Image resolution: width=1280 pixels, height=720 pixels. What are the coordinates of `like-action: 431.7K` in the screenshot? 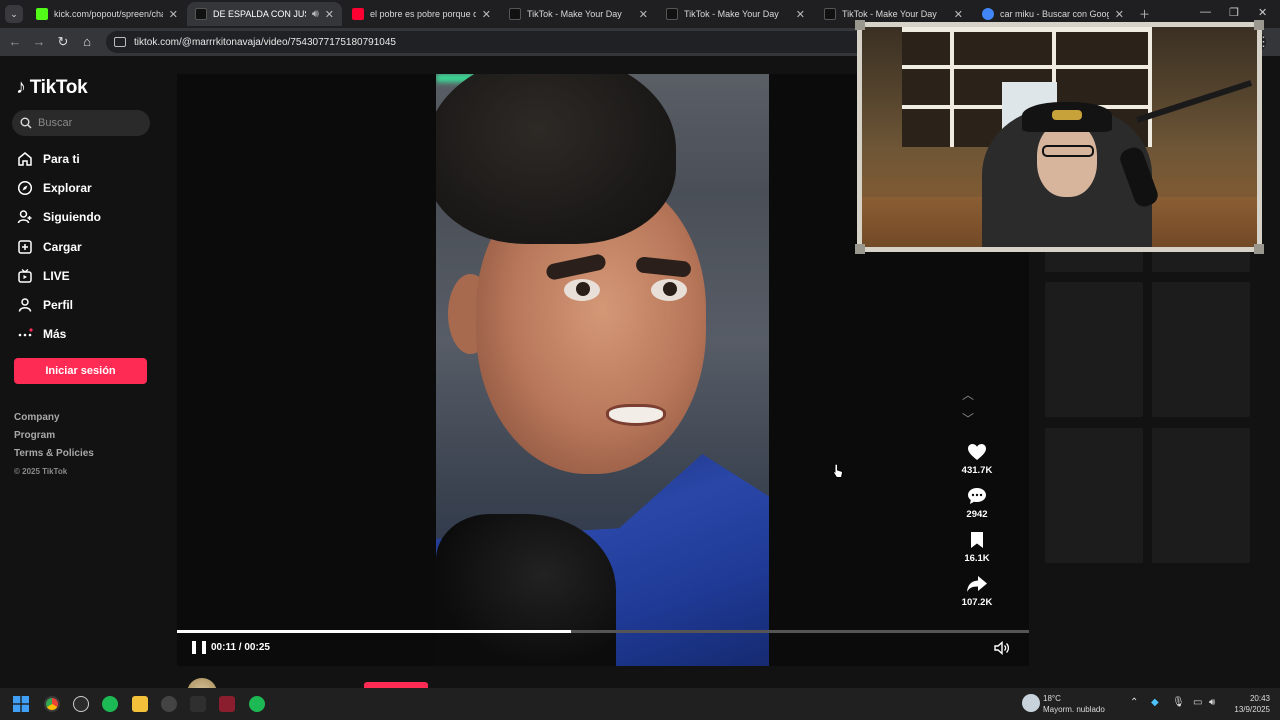 It's located at (977, 458).